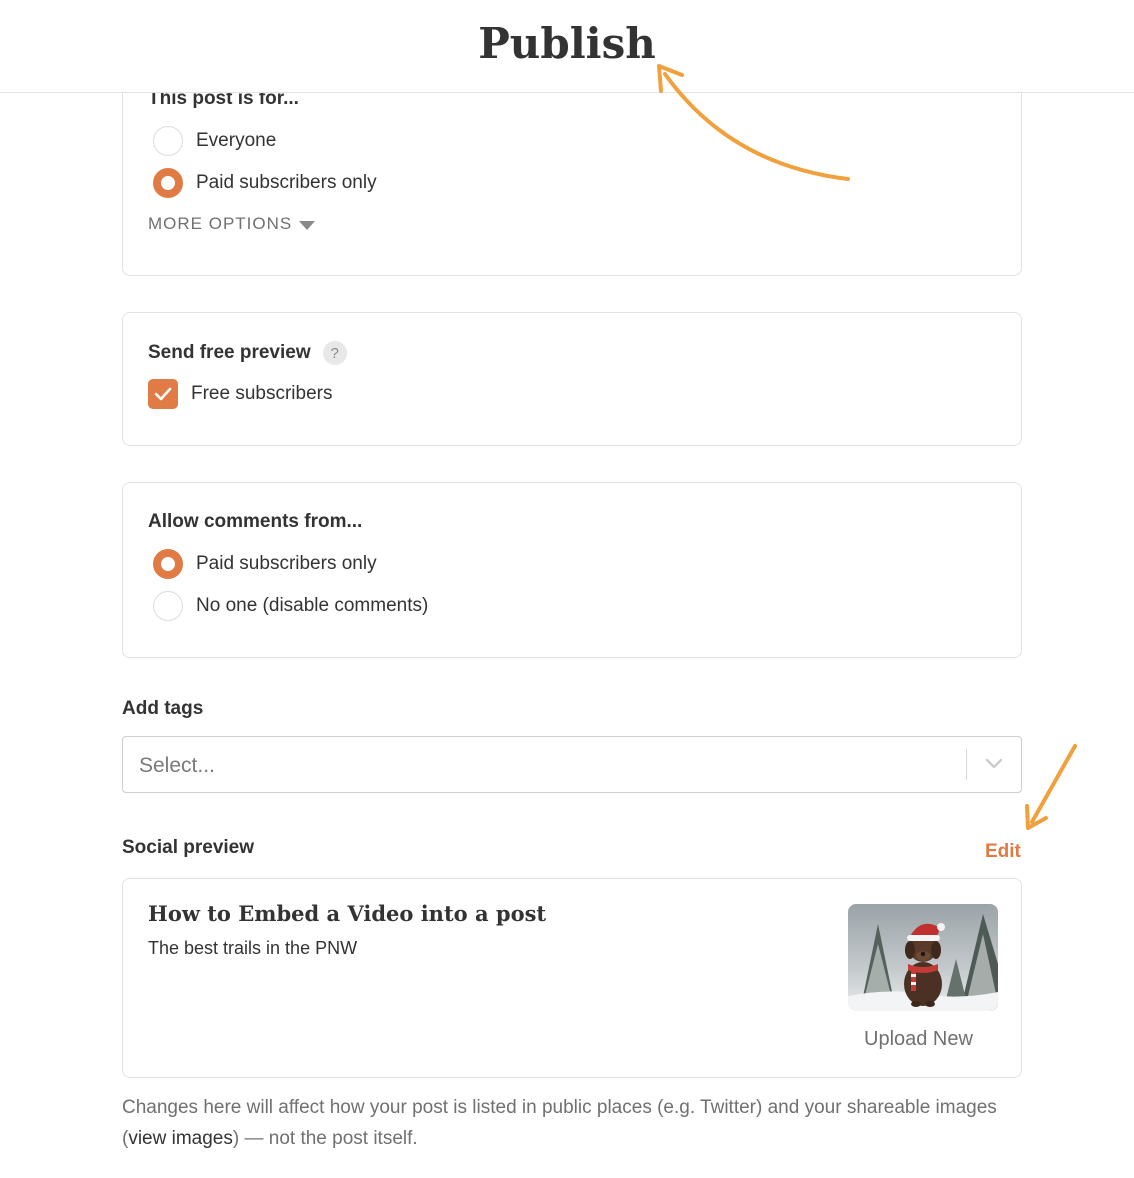 The image size is (1134, 1178). I want to click on free-preview-title: Send free preview?, so click(247, 353).